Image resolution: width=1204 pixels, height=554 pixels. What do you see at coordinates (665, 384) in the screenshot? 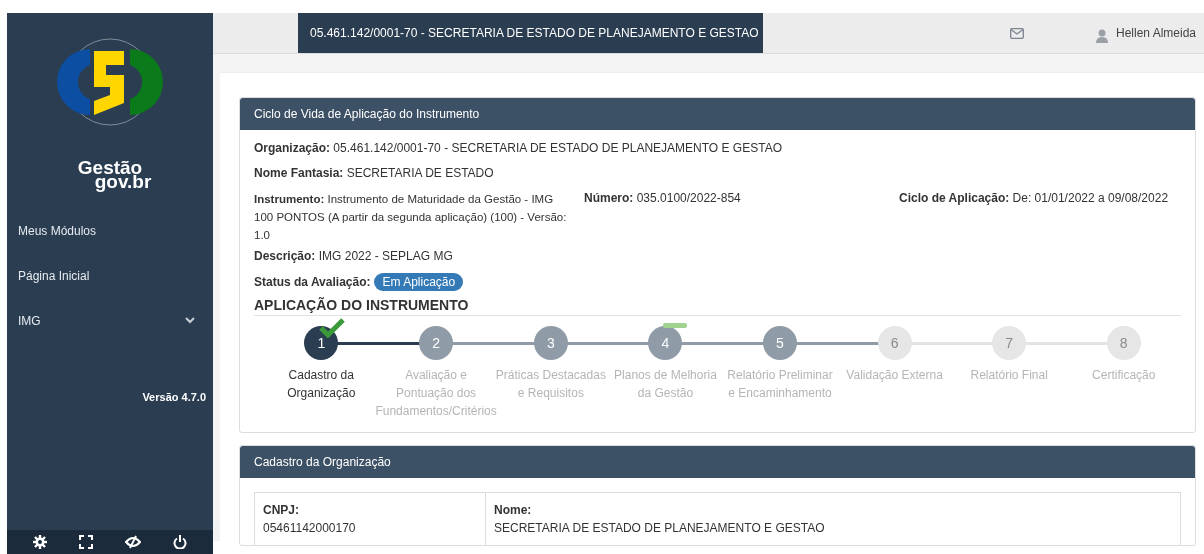
I see `step-label: Planos de Melhoria da Gestão` at bounding box center [665, 384].